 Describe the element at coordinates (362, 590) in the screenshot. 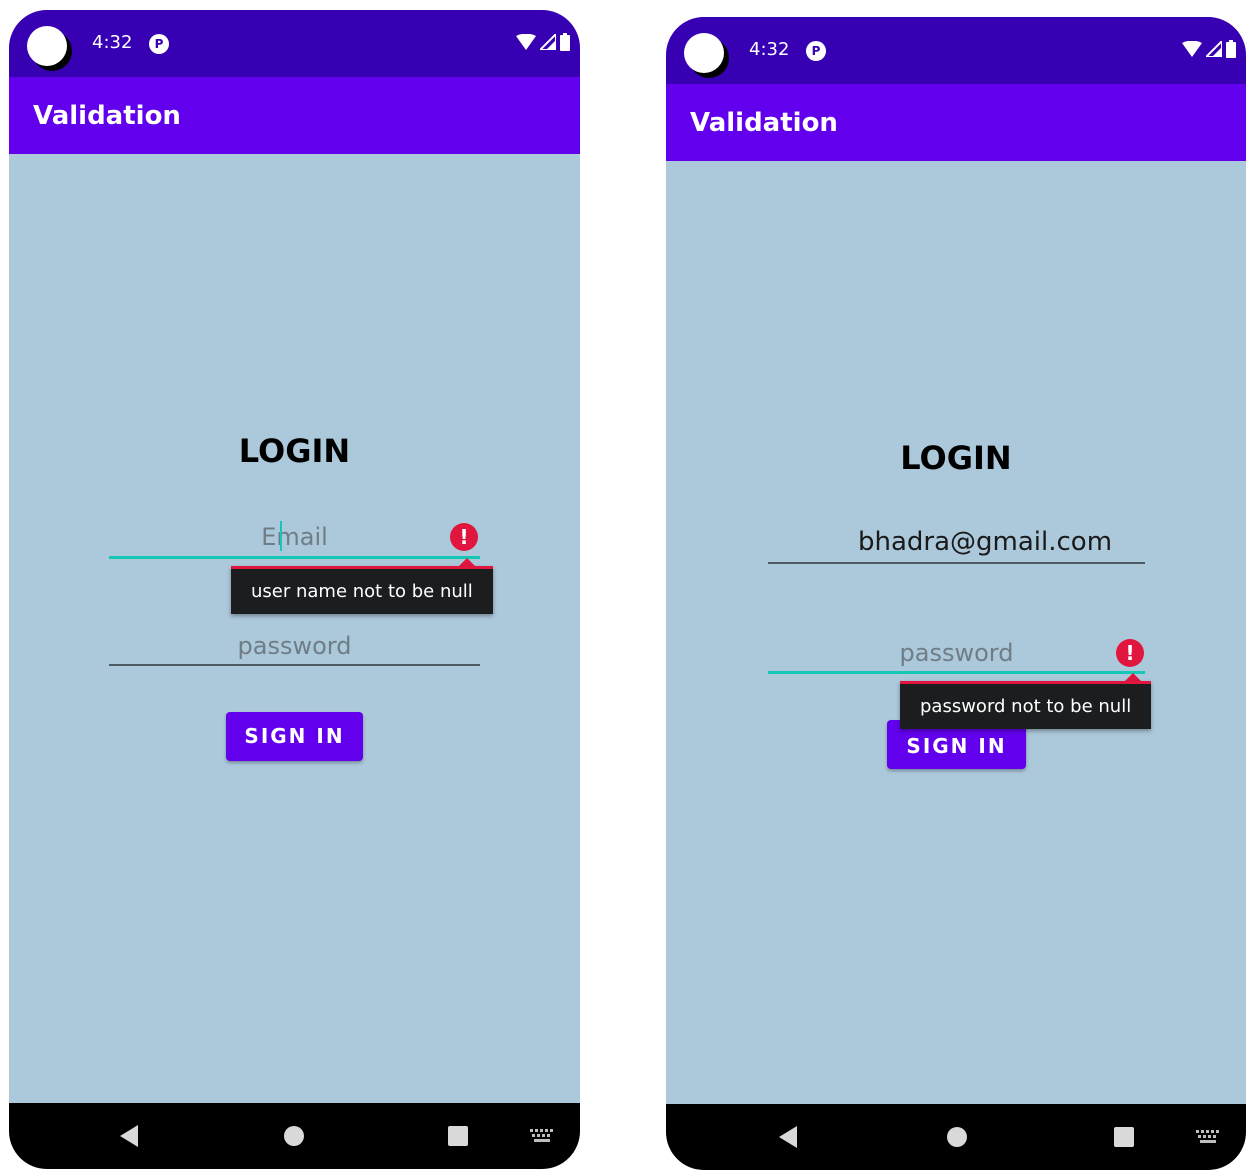

I see `email-error-tooltip: user name not to be null` at that location.